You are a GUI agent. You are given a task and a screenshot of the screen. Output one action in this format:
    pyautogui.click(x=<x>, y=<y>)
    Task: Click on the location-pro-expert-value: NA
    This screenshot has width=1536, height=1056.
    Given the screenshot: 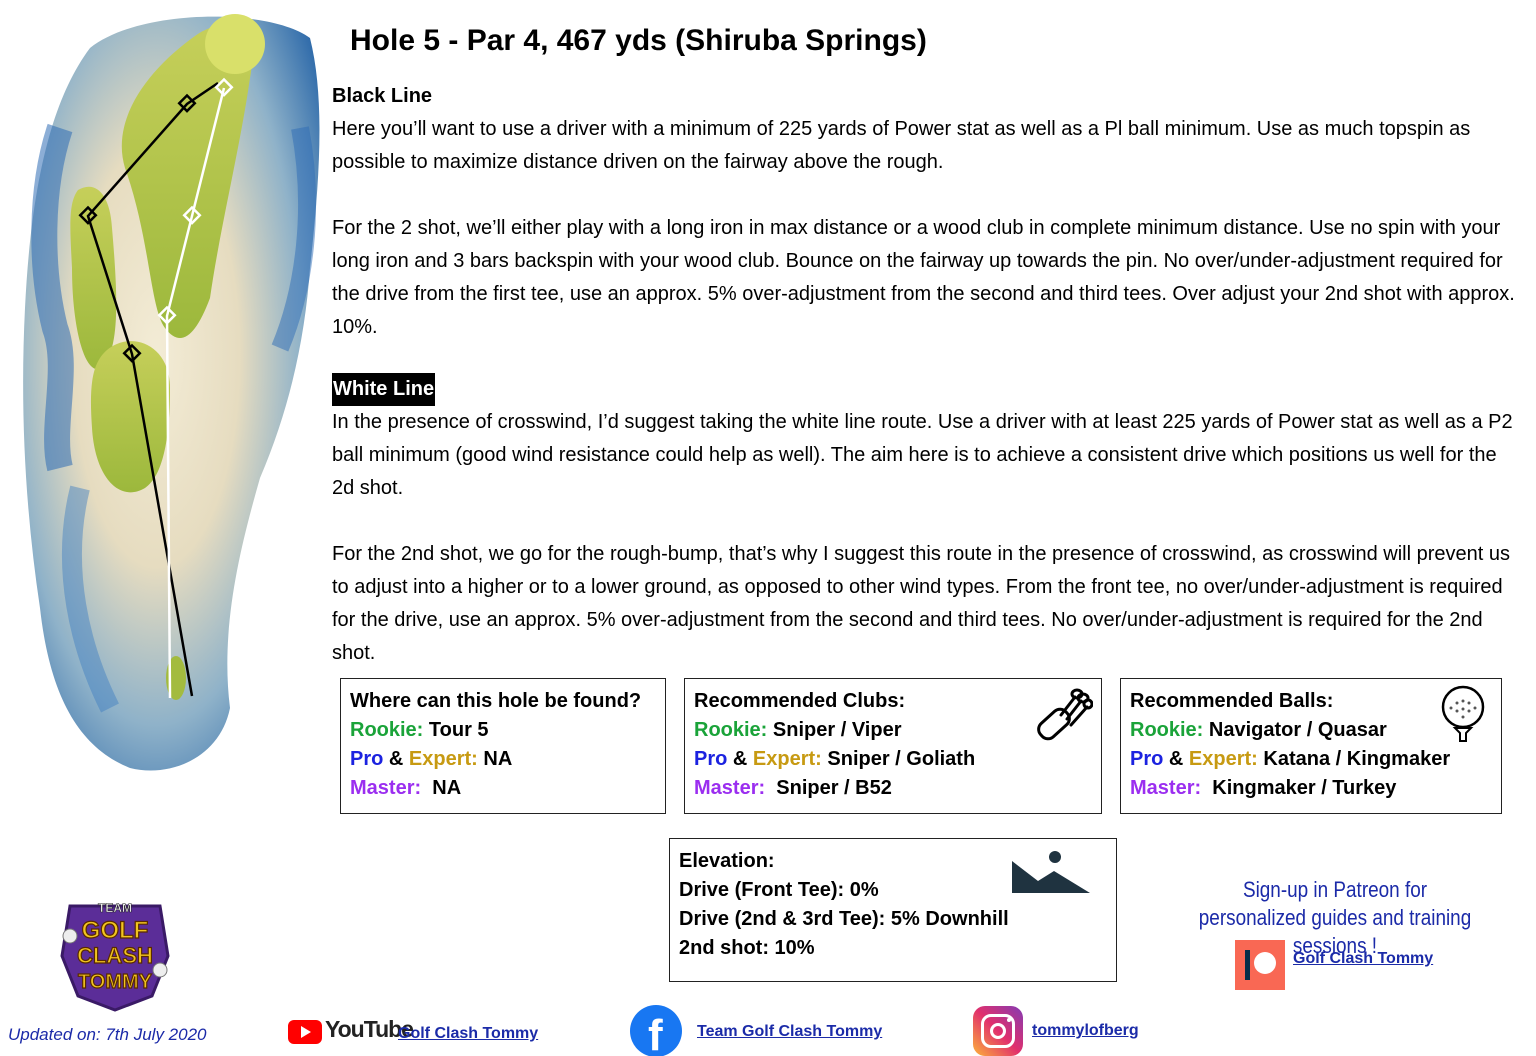 What is the action you would take?
    pyautogui.click(x=498, y=759)
    